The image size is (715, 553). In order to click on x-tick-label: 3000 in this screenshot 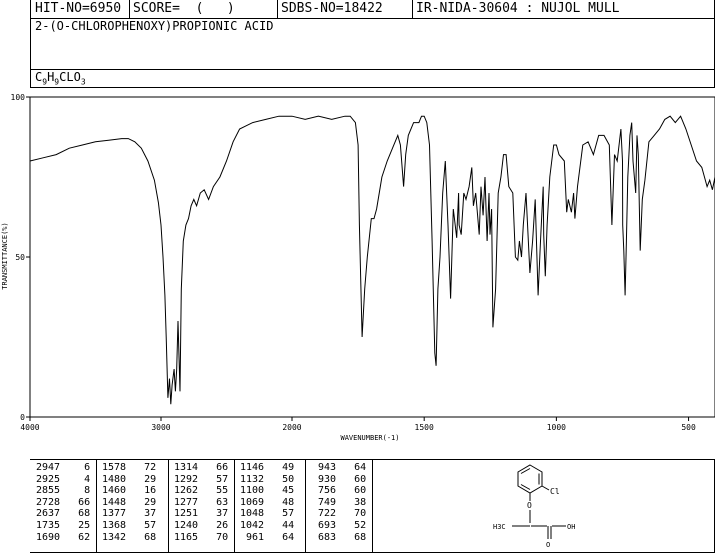, I will do `click(160, 427)`.